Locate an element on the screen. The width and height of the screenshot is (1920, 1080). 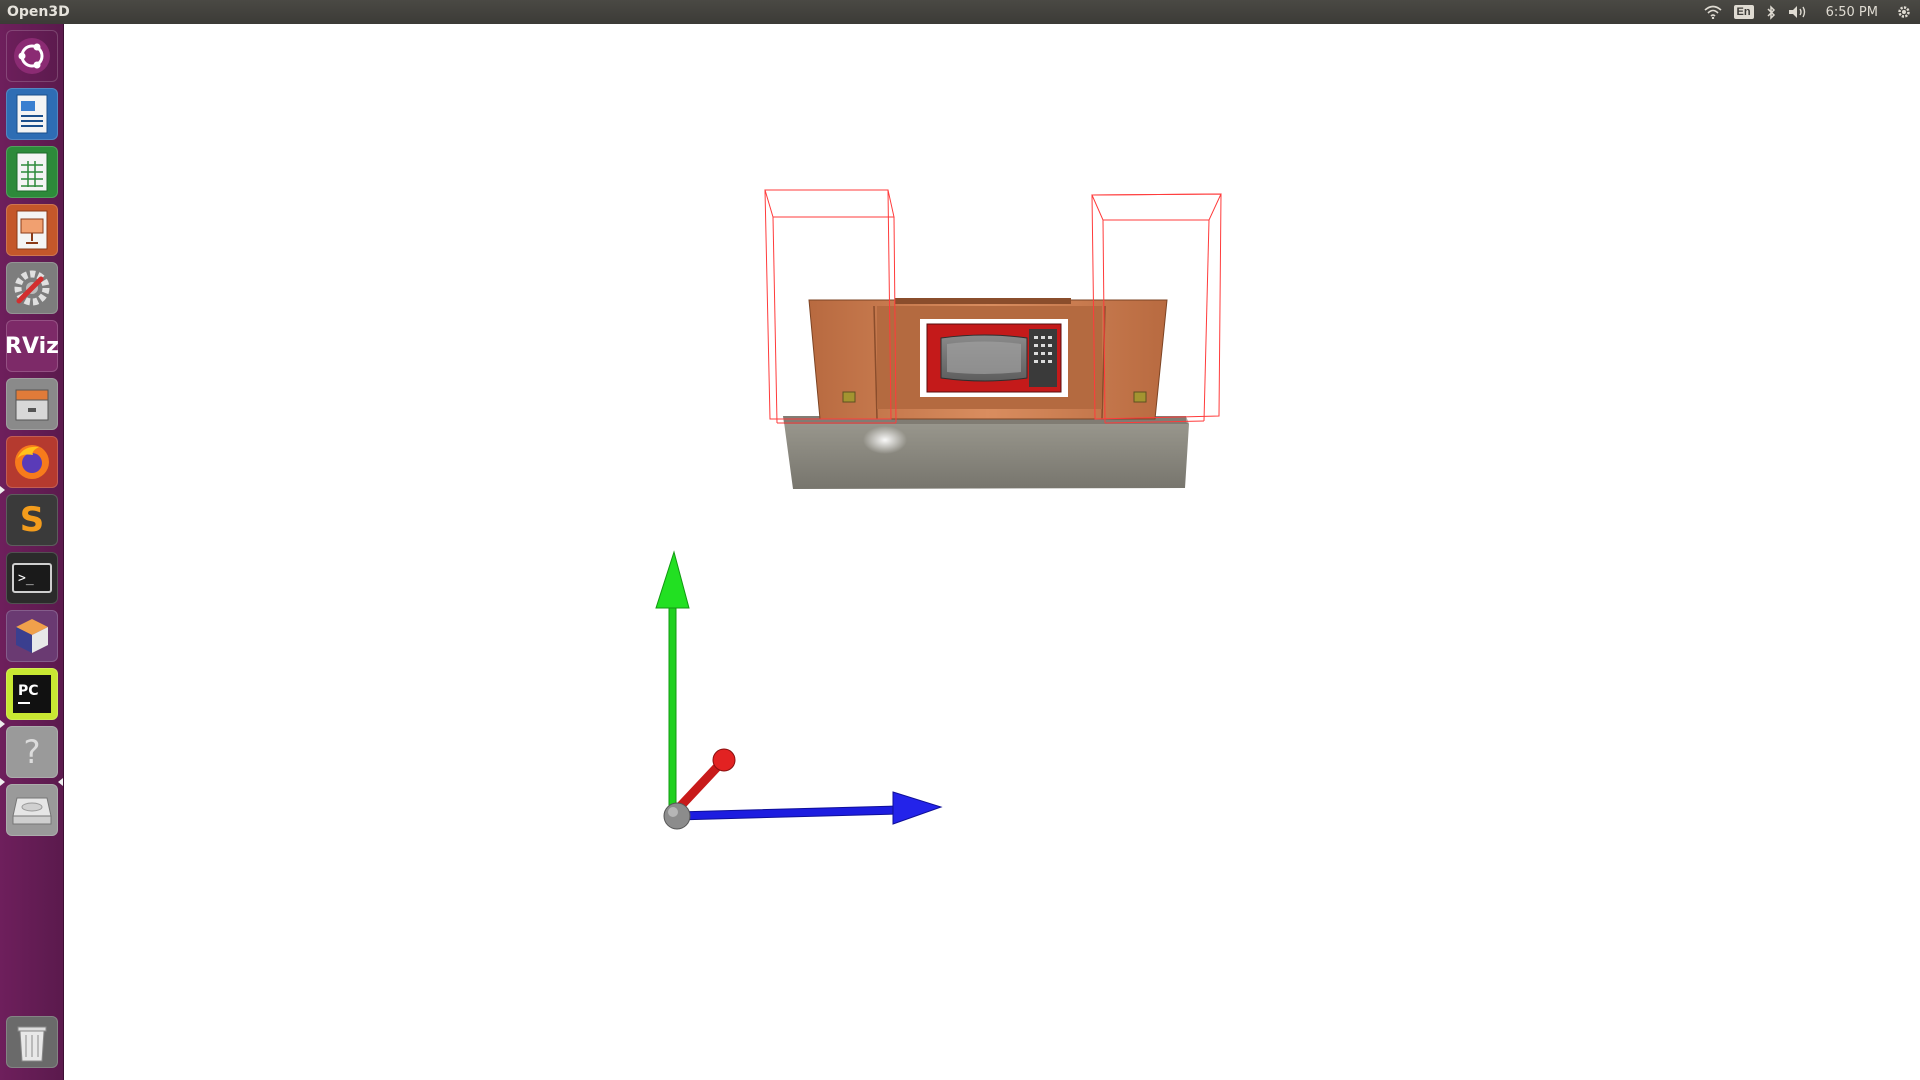
keyboard-language-indicator: En is located at coordinates (1743, 12).